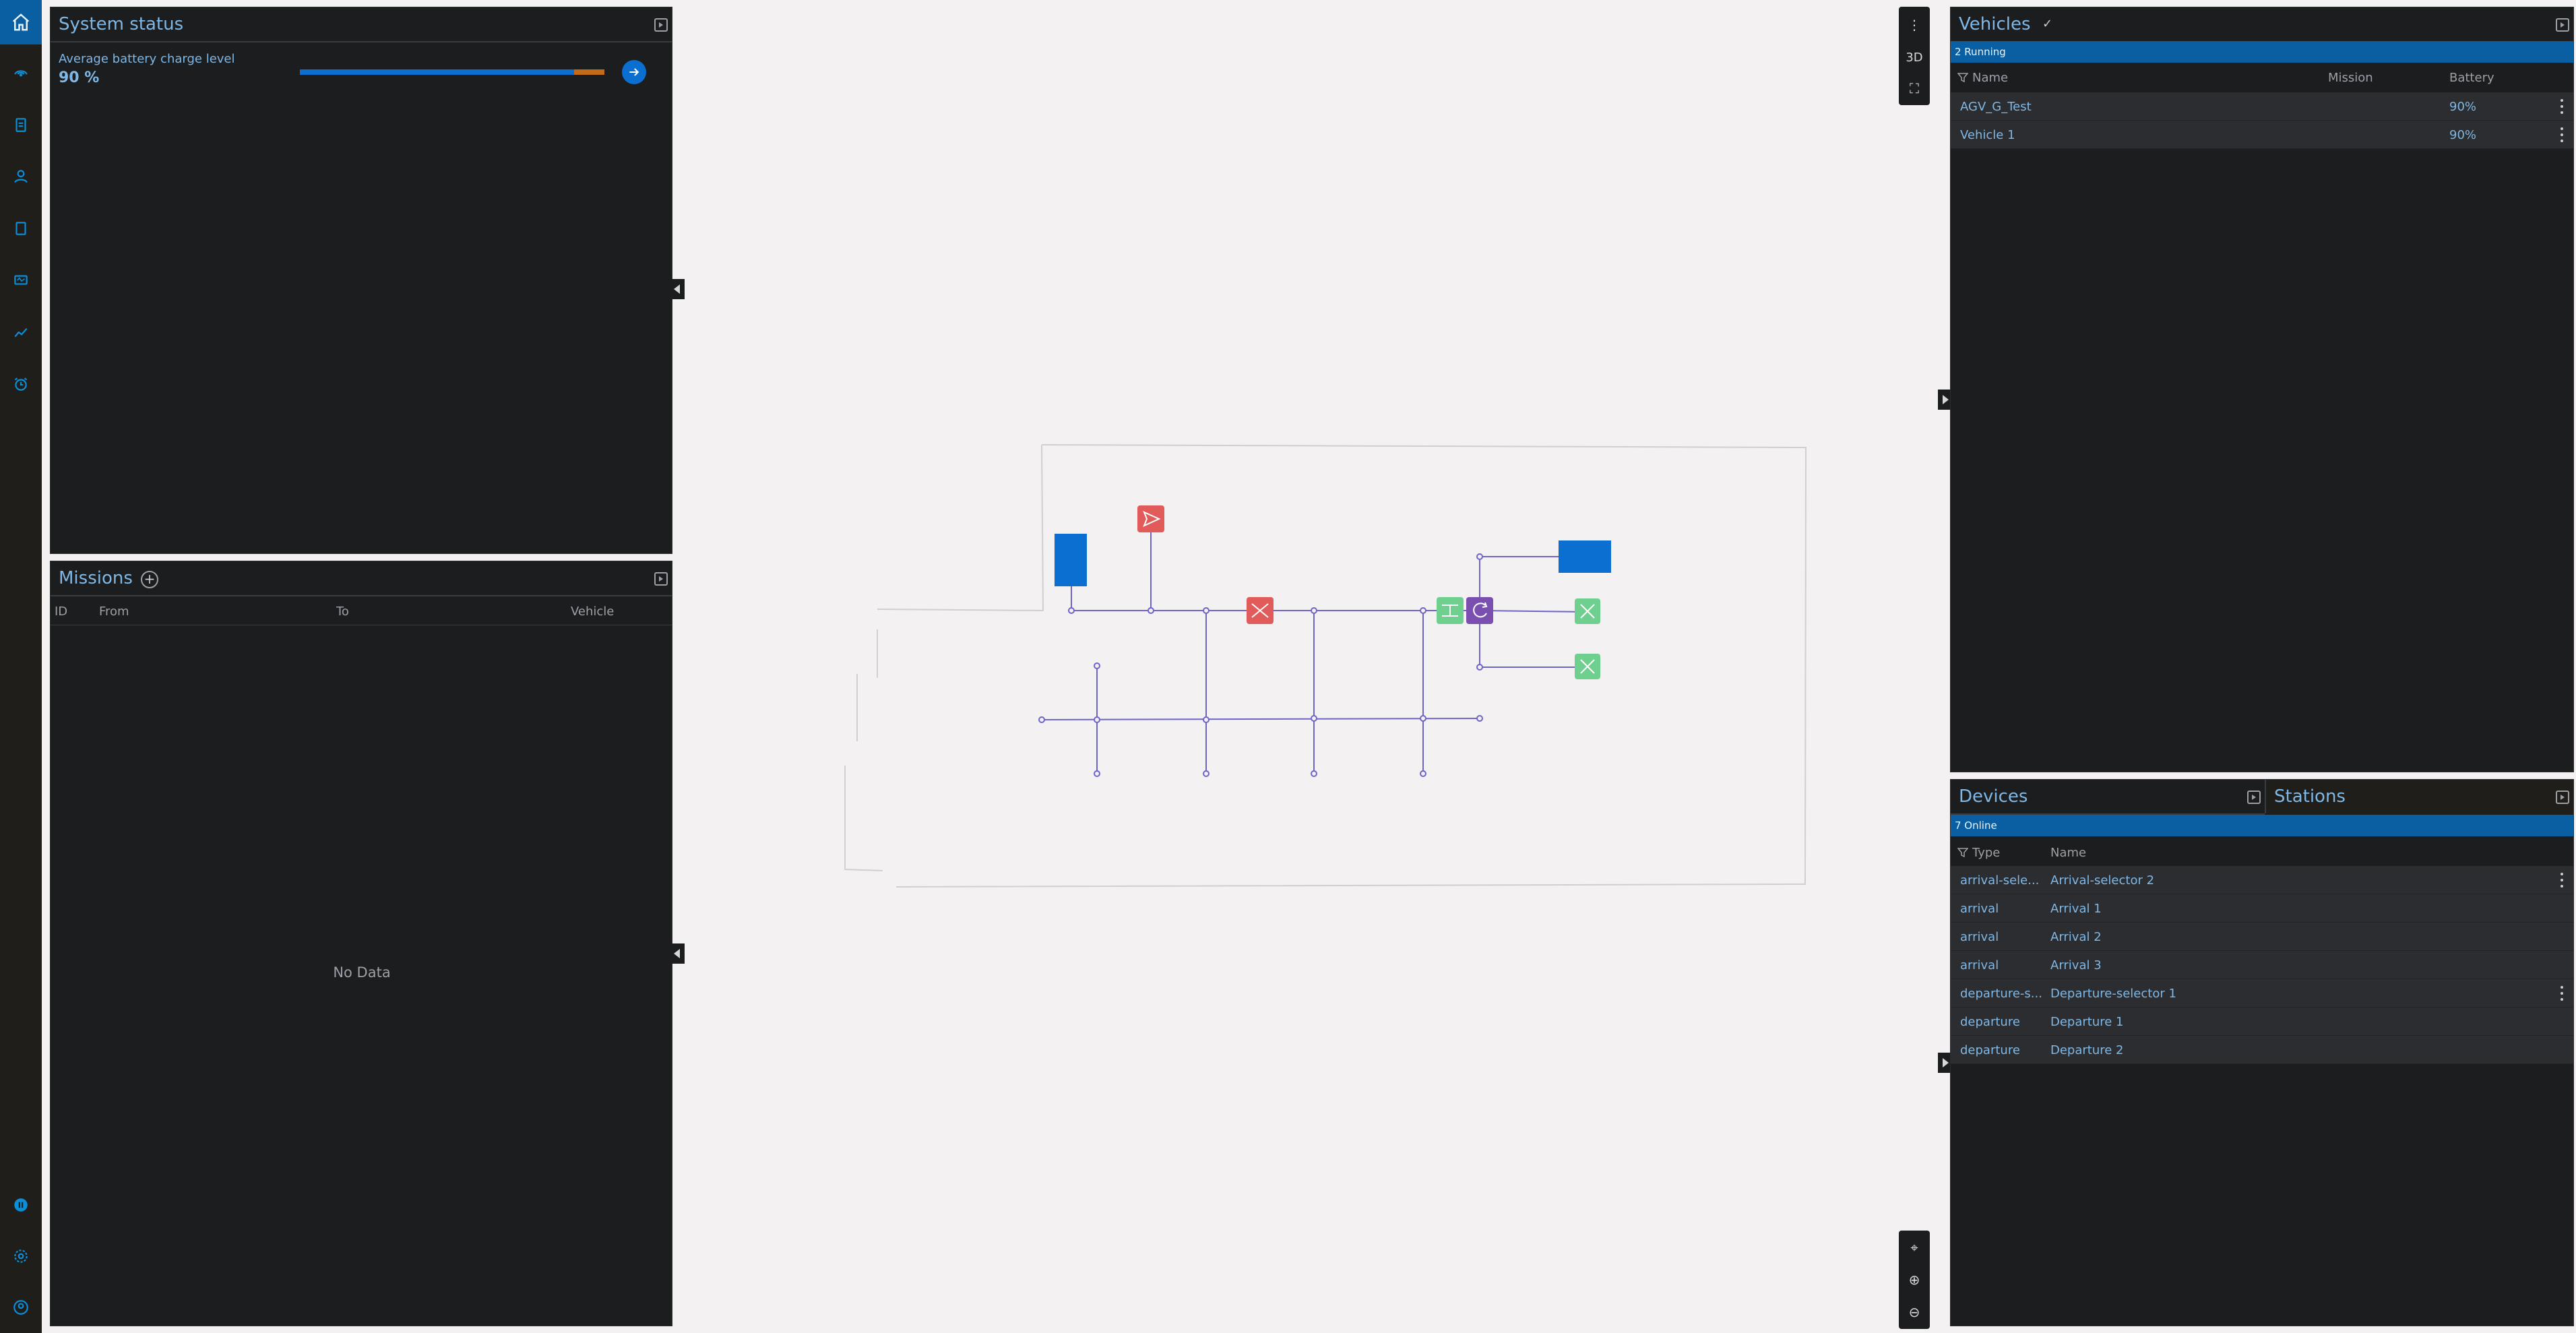 The width and height of the screenshot is (2576, 1333). I want to click on panel-title: System status, so click(121, 24).